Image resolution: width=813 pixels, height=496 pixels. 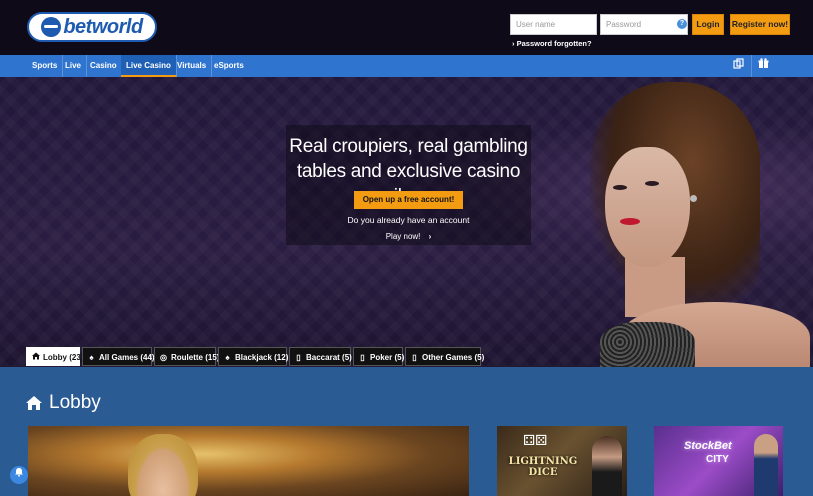 What do you see at coordinates (75, 402) in the screenshot?
I see `lobby-heading: Lobby` at bounding box center [75, 402].